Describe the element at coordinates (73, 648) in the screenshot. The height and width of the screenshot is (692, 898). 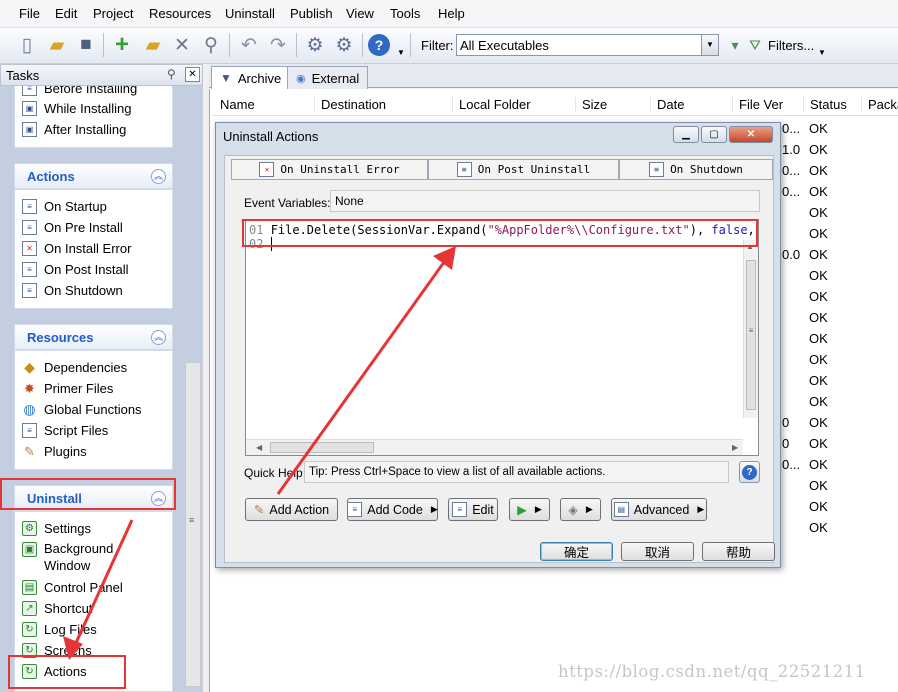
I see `arrow-head-actions` at that location.